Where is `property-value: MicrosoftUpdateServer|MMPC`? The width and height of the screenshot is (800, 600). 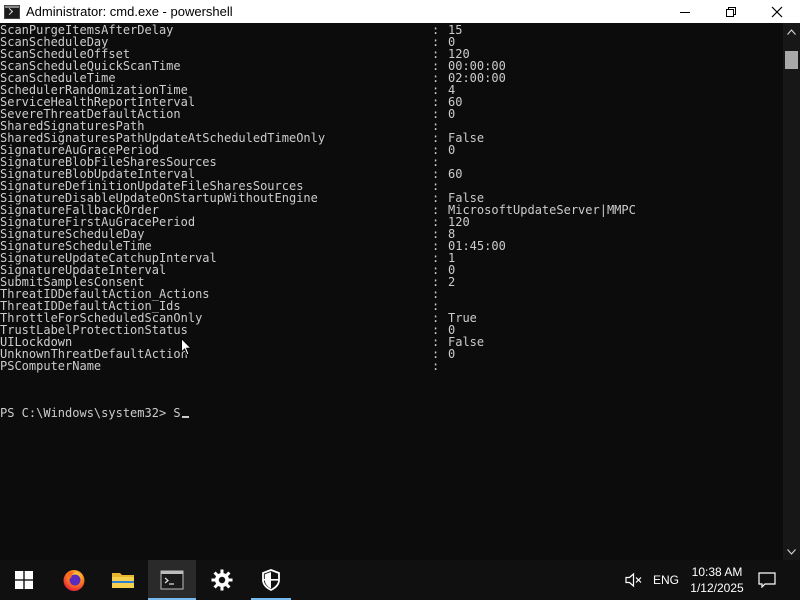 property-value: MicrosoftUpdateServer|MMPC is located at coordinates (542, 210).